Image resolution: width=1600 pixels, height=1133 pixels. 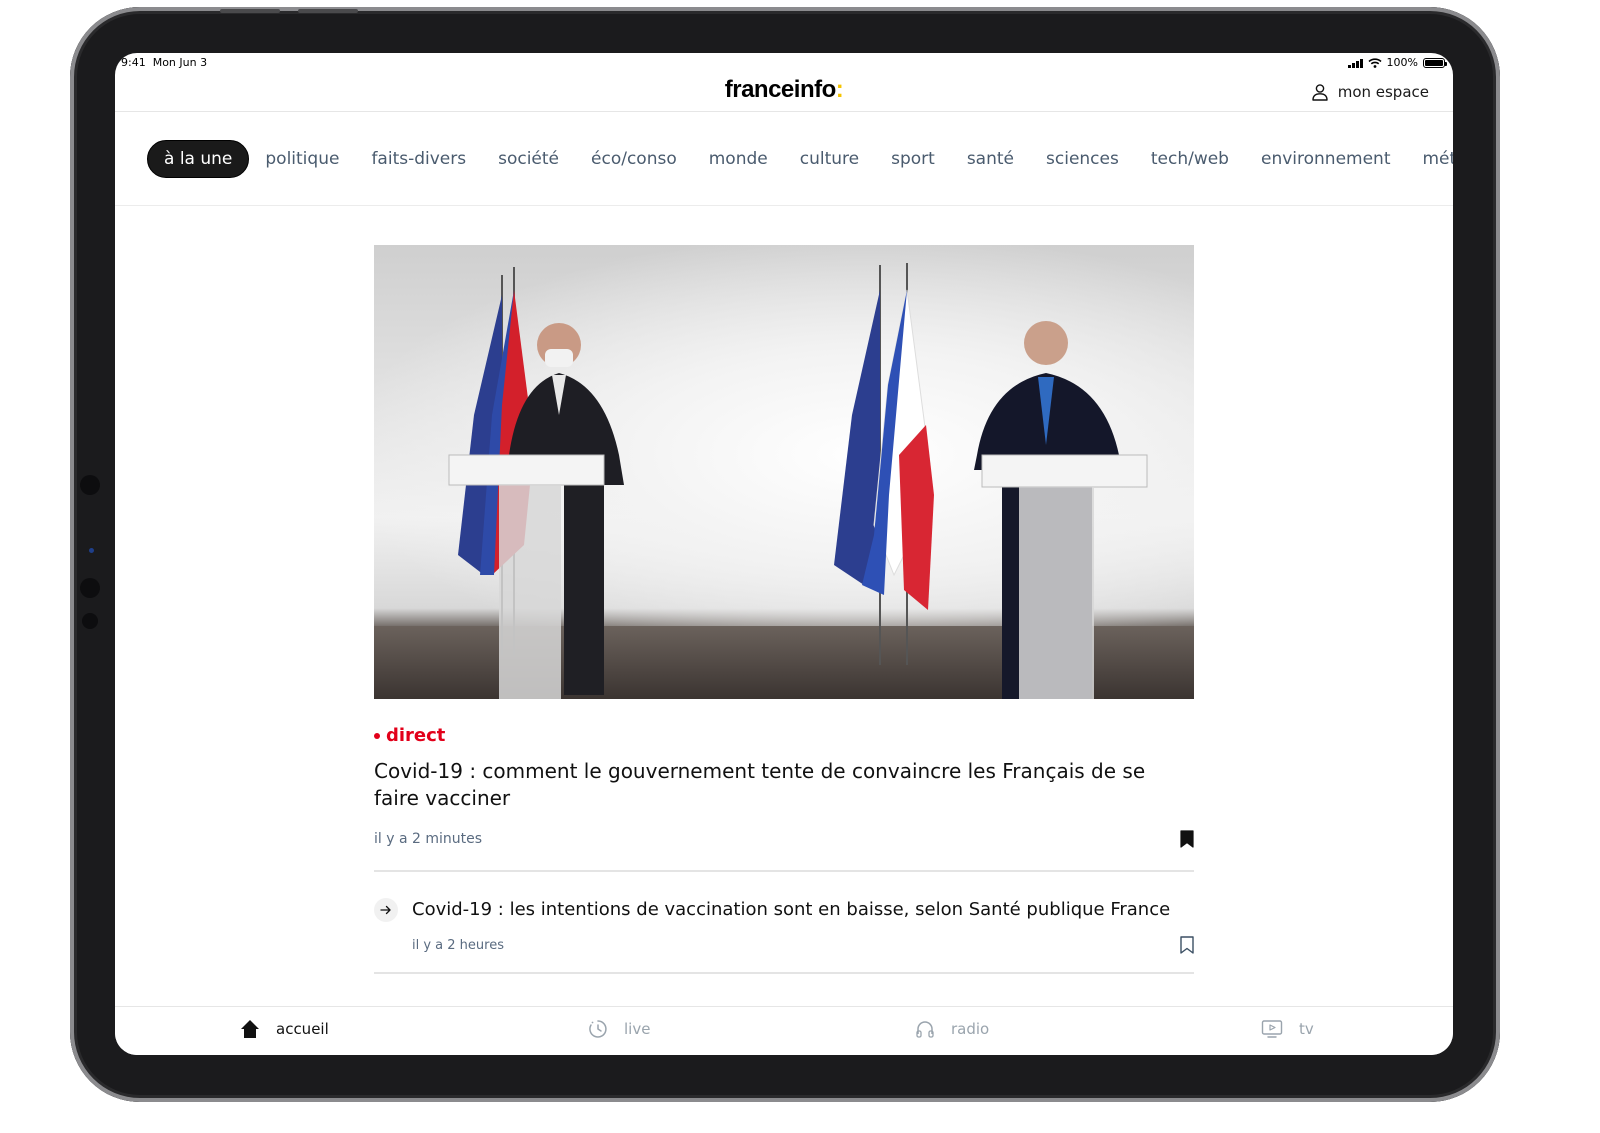 I want to click on logo-accent: :, so click(x=839, y=89).